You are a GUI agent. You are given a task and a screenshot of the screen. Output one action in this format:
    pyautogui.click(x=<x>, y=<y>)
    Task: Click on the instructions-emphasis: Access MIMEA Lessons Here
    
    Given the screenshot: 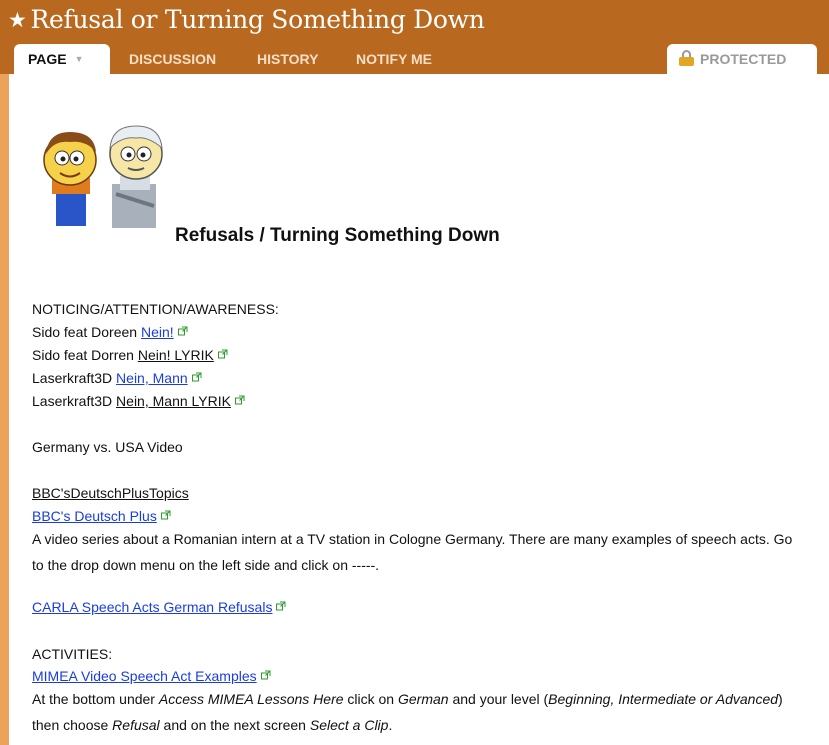 What is the action you would take?
    pyautogui.click(x=251, y=699)
    